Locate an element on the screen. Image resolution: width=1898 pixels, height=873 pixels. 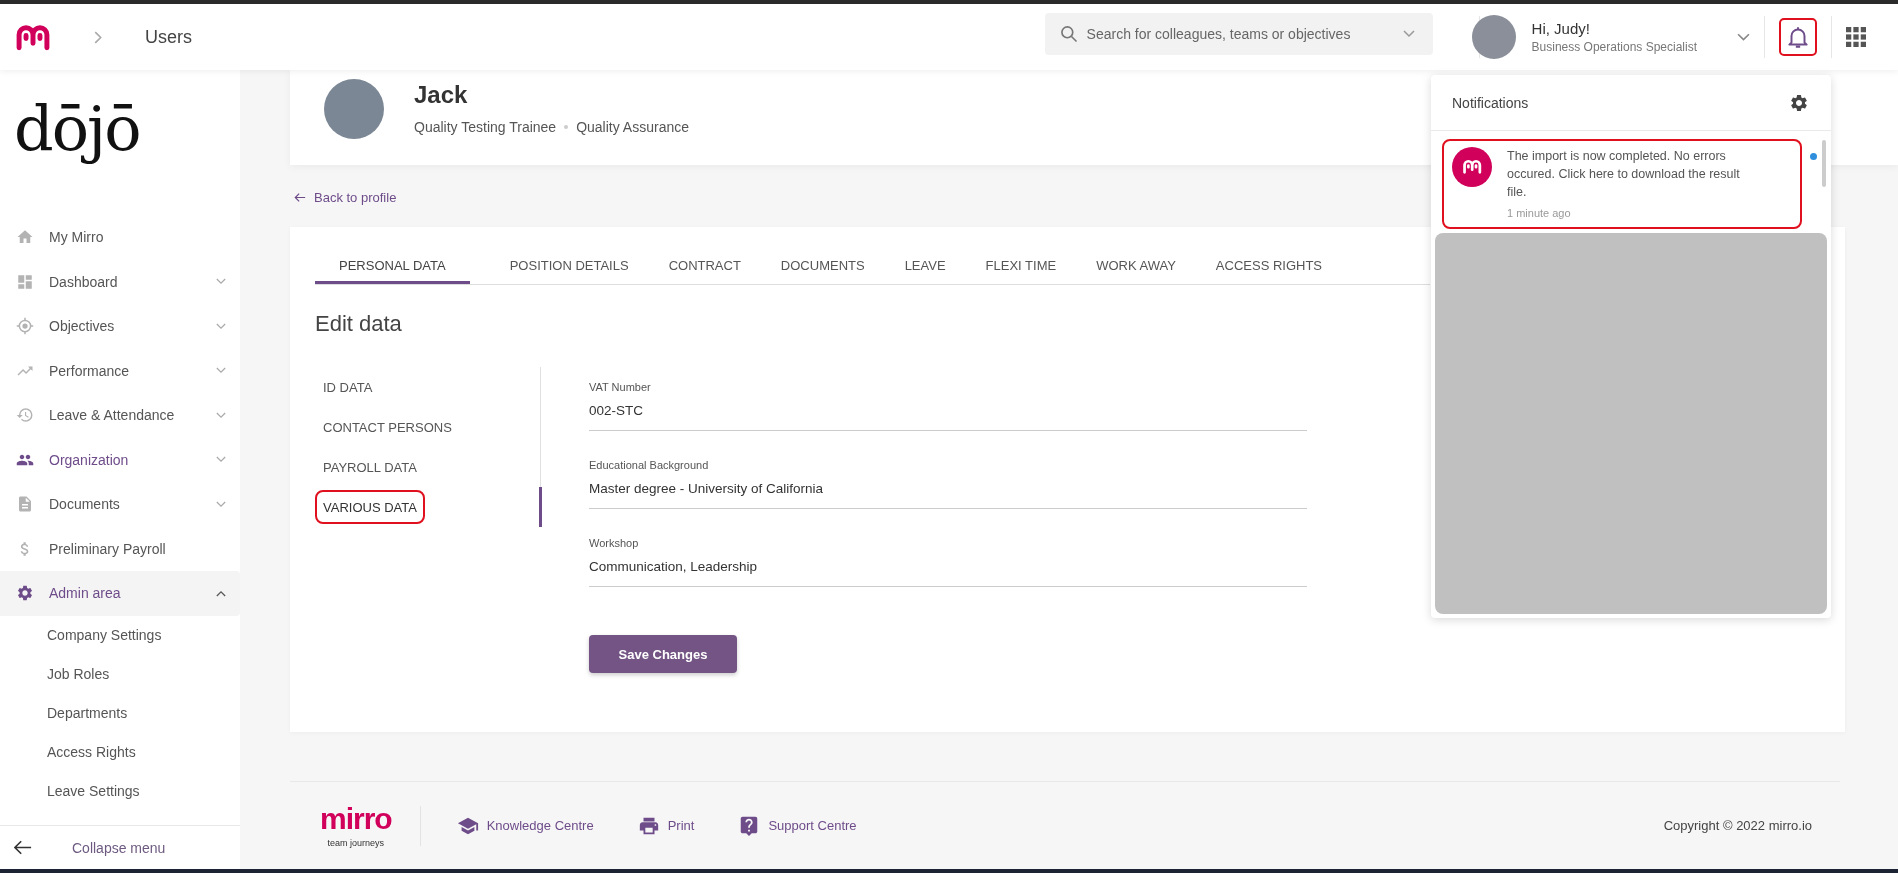
search-field: Search for colleagues, teams or objectives is located at coordinates (1238, 34).